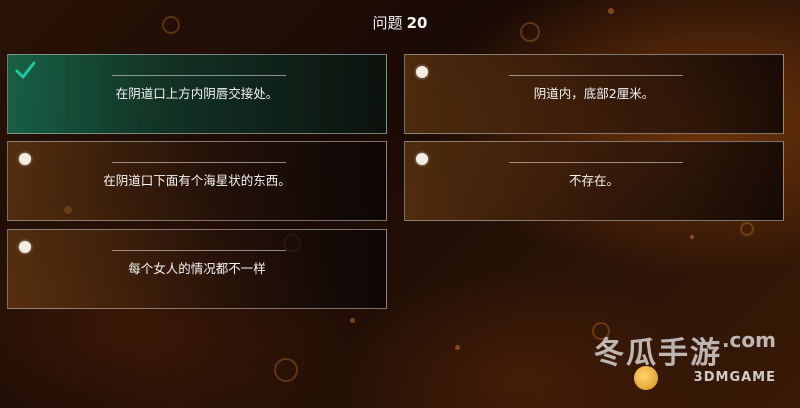  I want to click on answer-option-4: 不存在。, so click(594, 181).